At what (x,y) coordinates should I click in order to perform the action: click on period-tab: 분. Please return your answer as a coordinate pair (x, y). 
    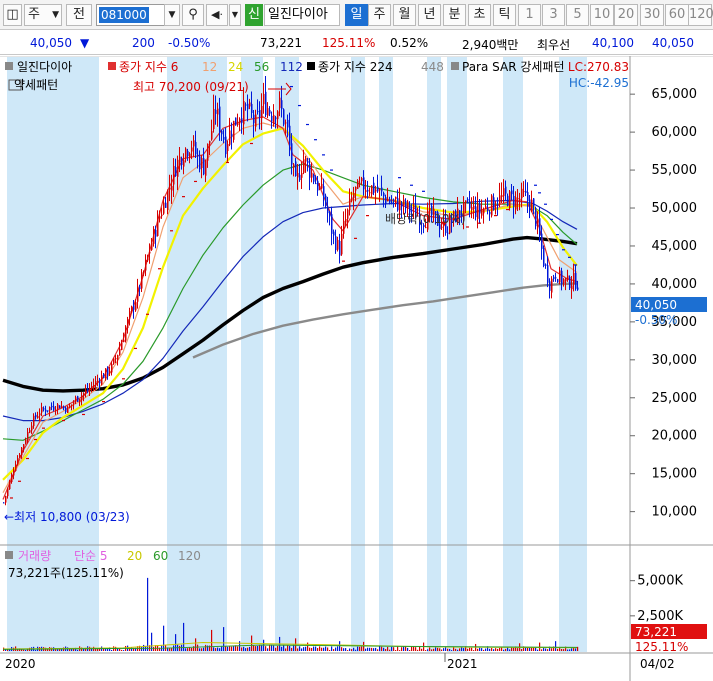
    Looking at the image, I should click on (454, 15).